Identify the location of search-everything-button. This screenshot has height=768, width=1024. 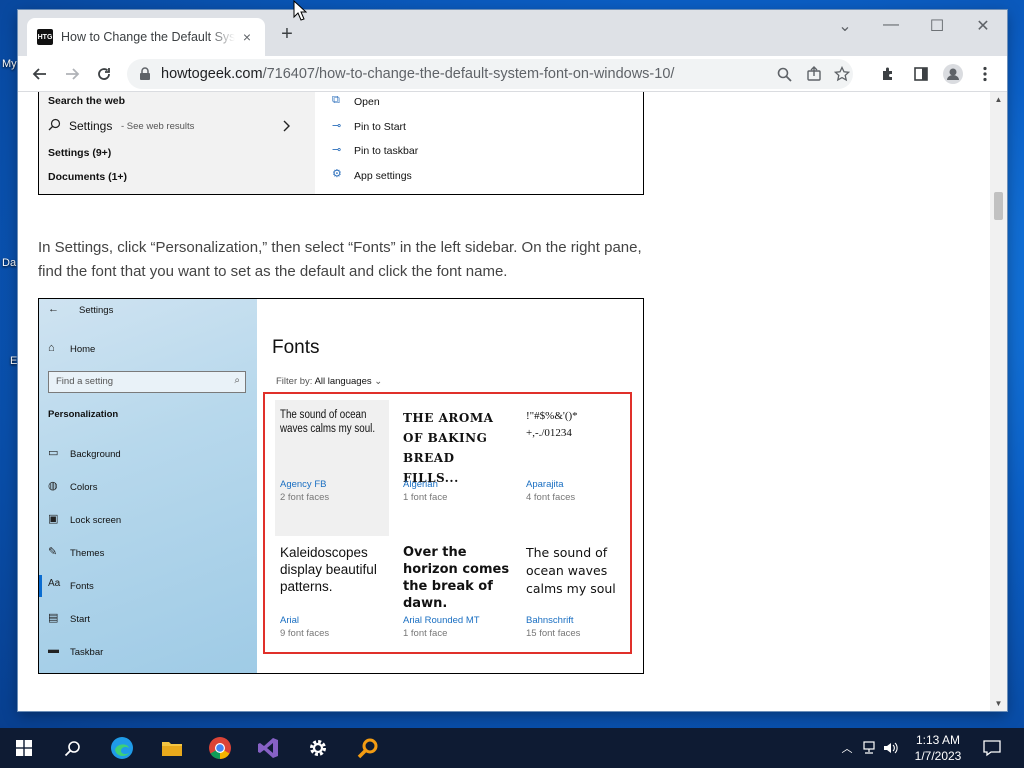
(368, 748).